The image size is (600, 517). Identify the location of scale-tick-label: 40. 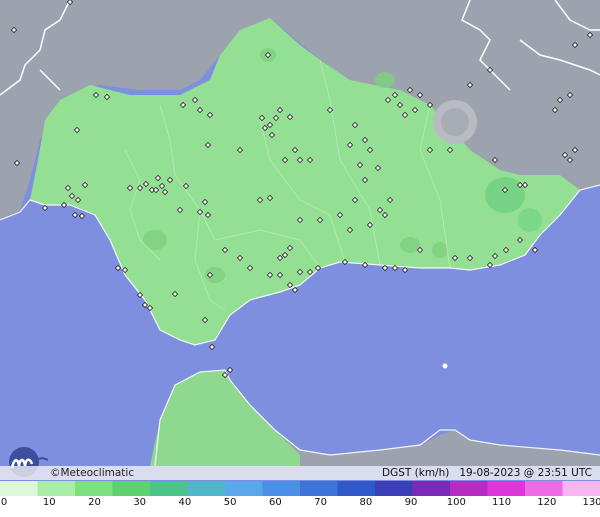
(185, 502).